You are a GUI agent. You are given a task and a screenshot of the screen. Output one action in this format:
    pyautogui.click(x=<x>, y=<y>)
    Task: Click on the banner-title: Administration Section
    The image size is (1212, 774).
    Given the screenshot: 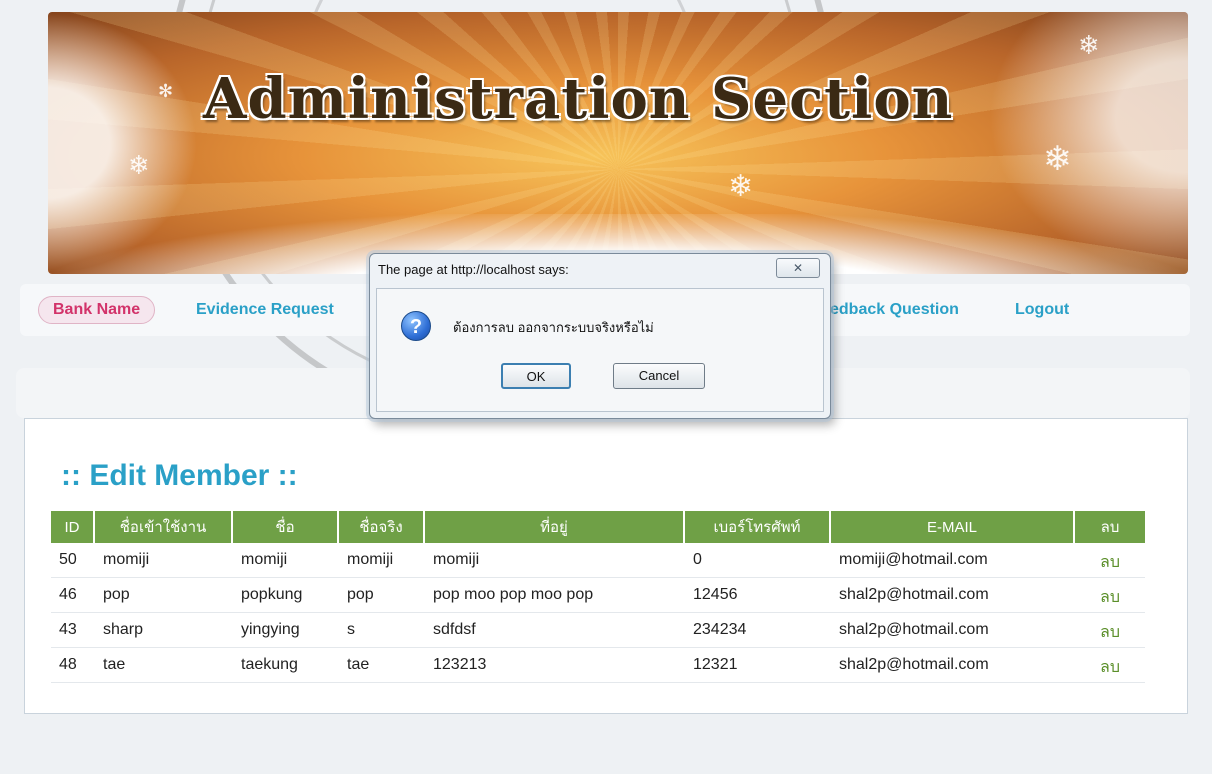 What is the action you would take?
    pyautogui.click(x=578, y=99)
    